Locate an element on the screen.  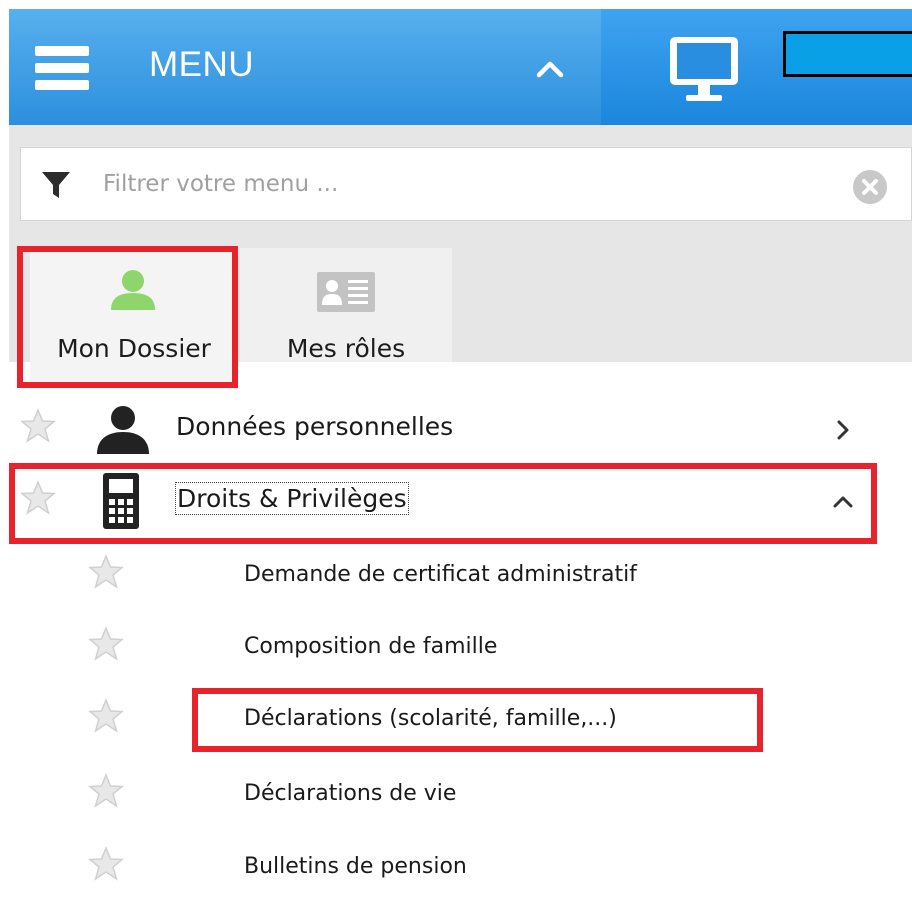
header-placeholder-box is located at coordinates (847, 54).